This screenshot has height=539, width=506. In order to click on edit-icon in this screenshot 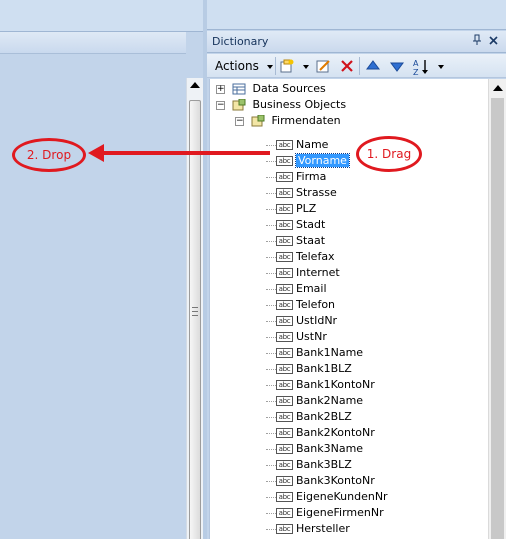, I will do `click(323, 66)`.